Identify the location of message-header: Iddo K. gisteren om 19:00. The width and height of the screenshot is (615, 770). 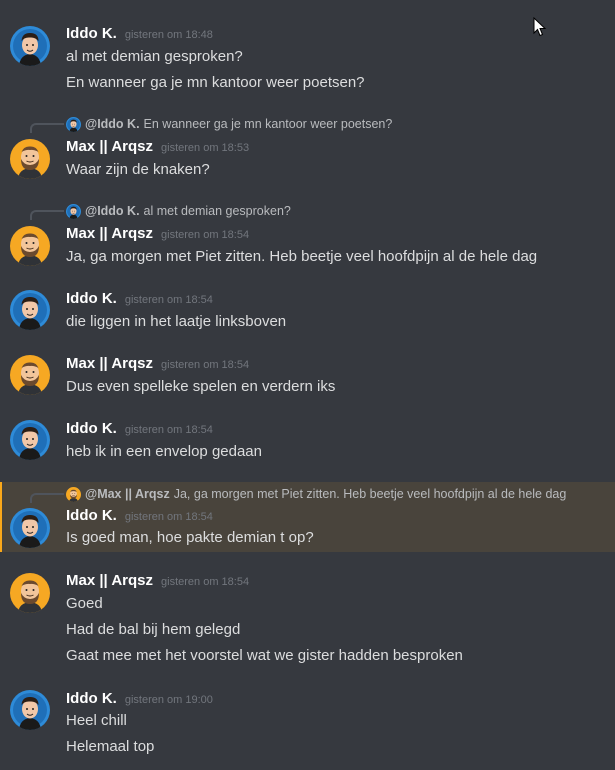
(139, 700).